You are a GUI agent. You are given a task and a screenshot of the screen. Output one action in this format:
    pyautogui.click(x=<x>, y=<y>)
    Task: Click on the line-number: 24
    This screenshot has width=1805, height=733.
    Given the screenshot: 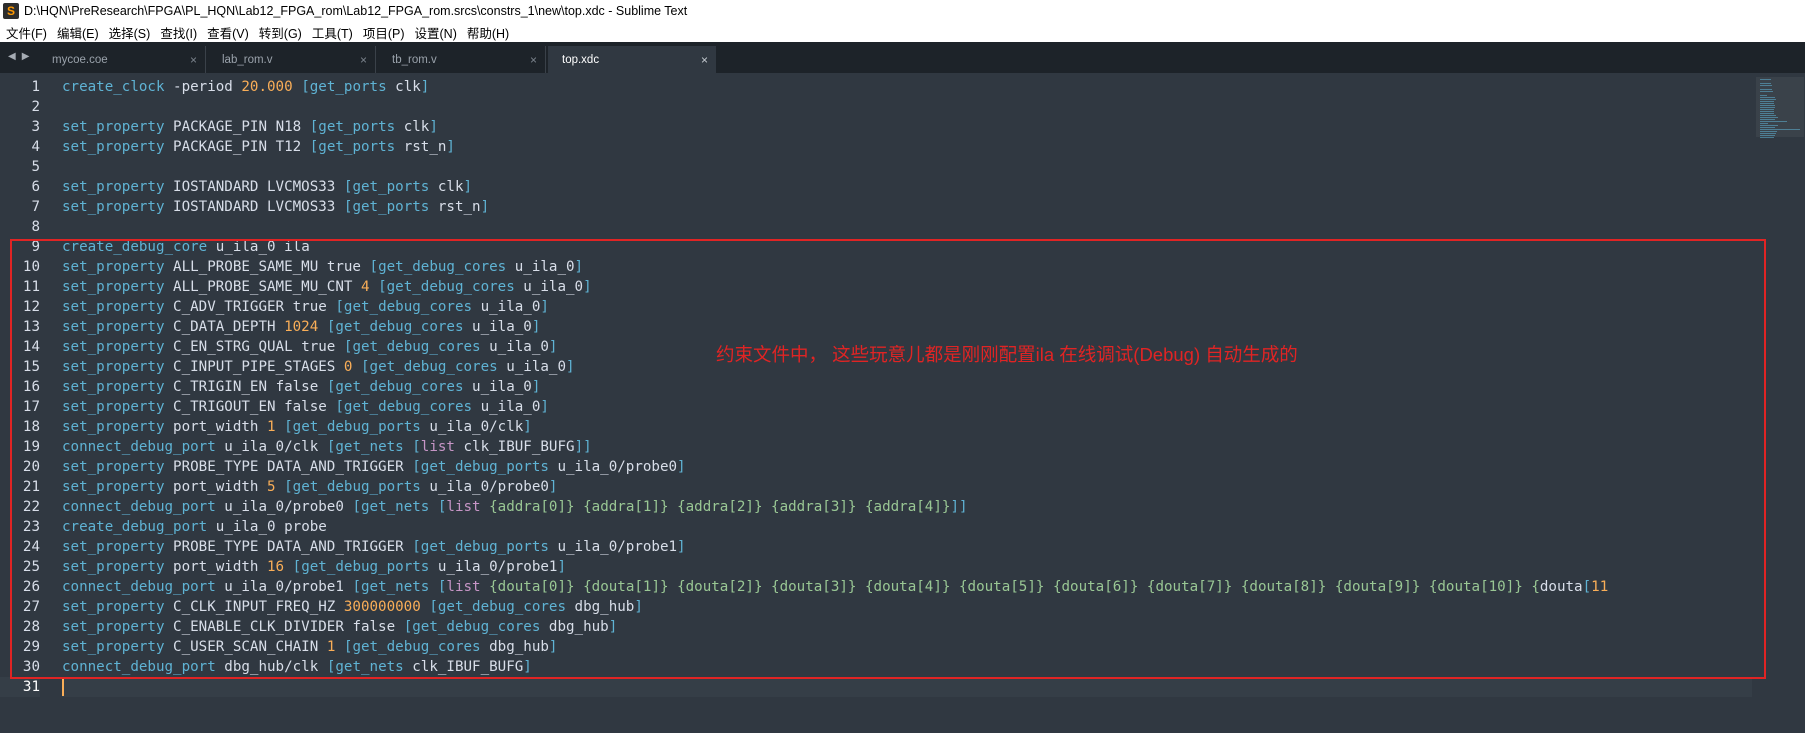 What is the action you would take?
    pyautogui.click(x=31, y=547)
    